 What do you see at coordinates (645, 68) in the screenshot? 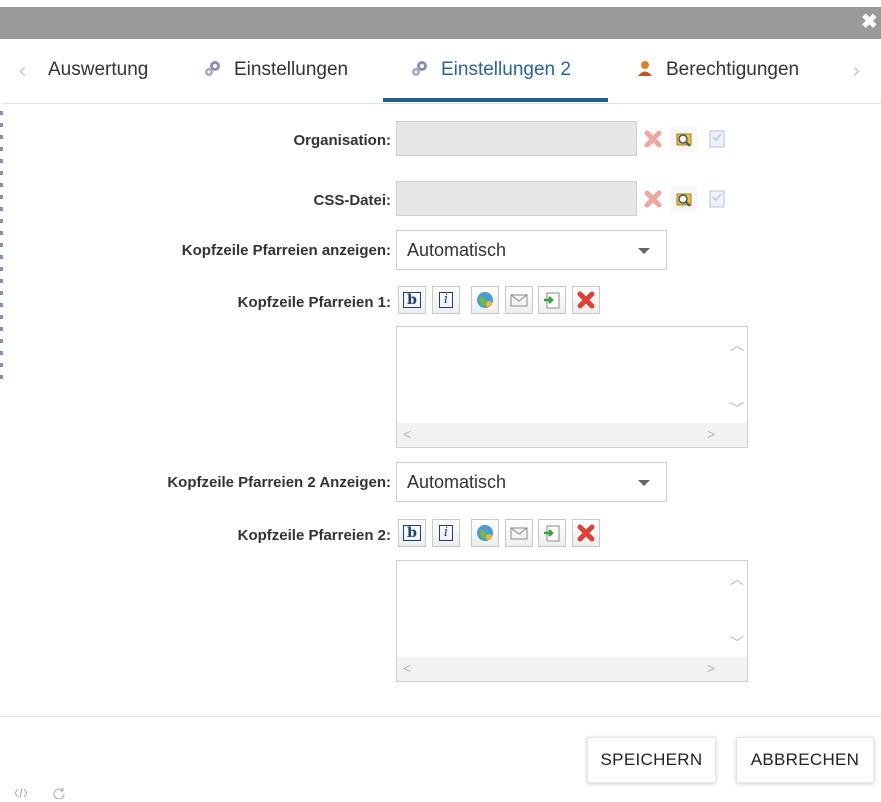
I see `user-icon` at bounding box center [645, 68].